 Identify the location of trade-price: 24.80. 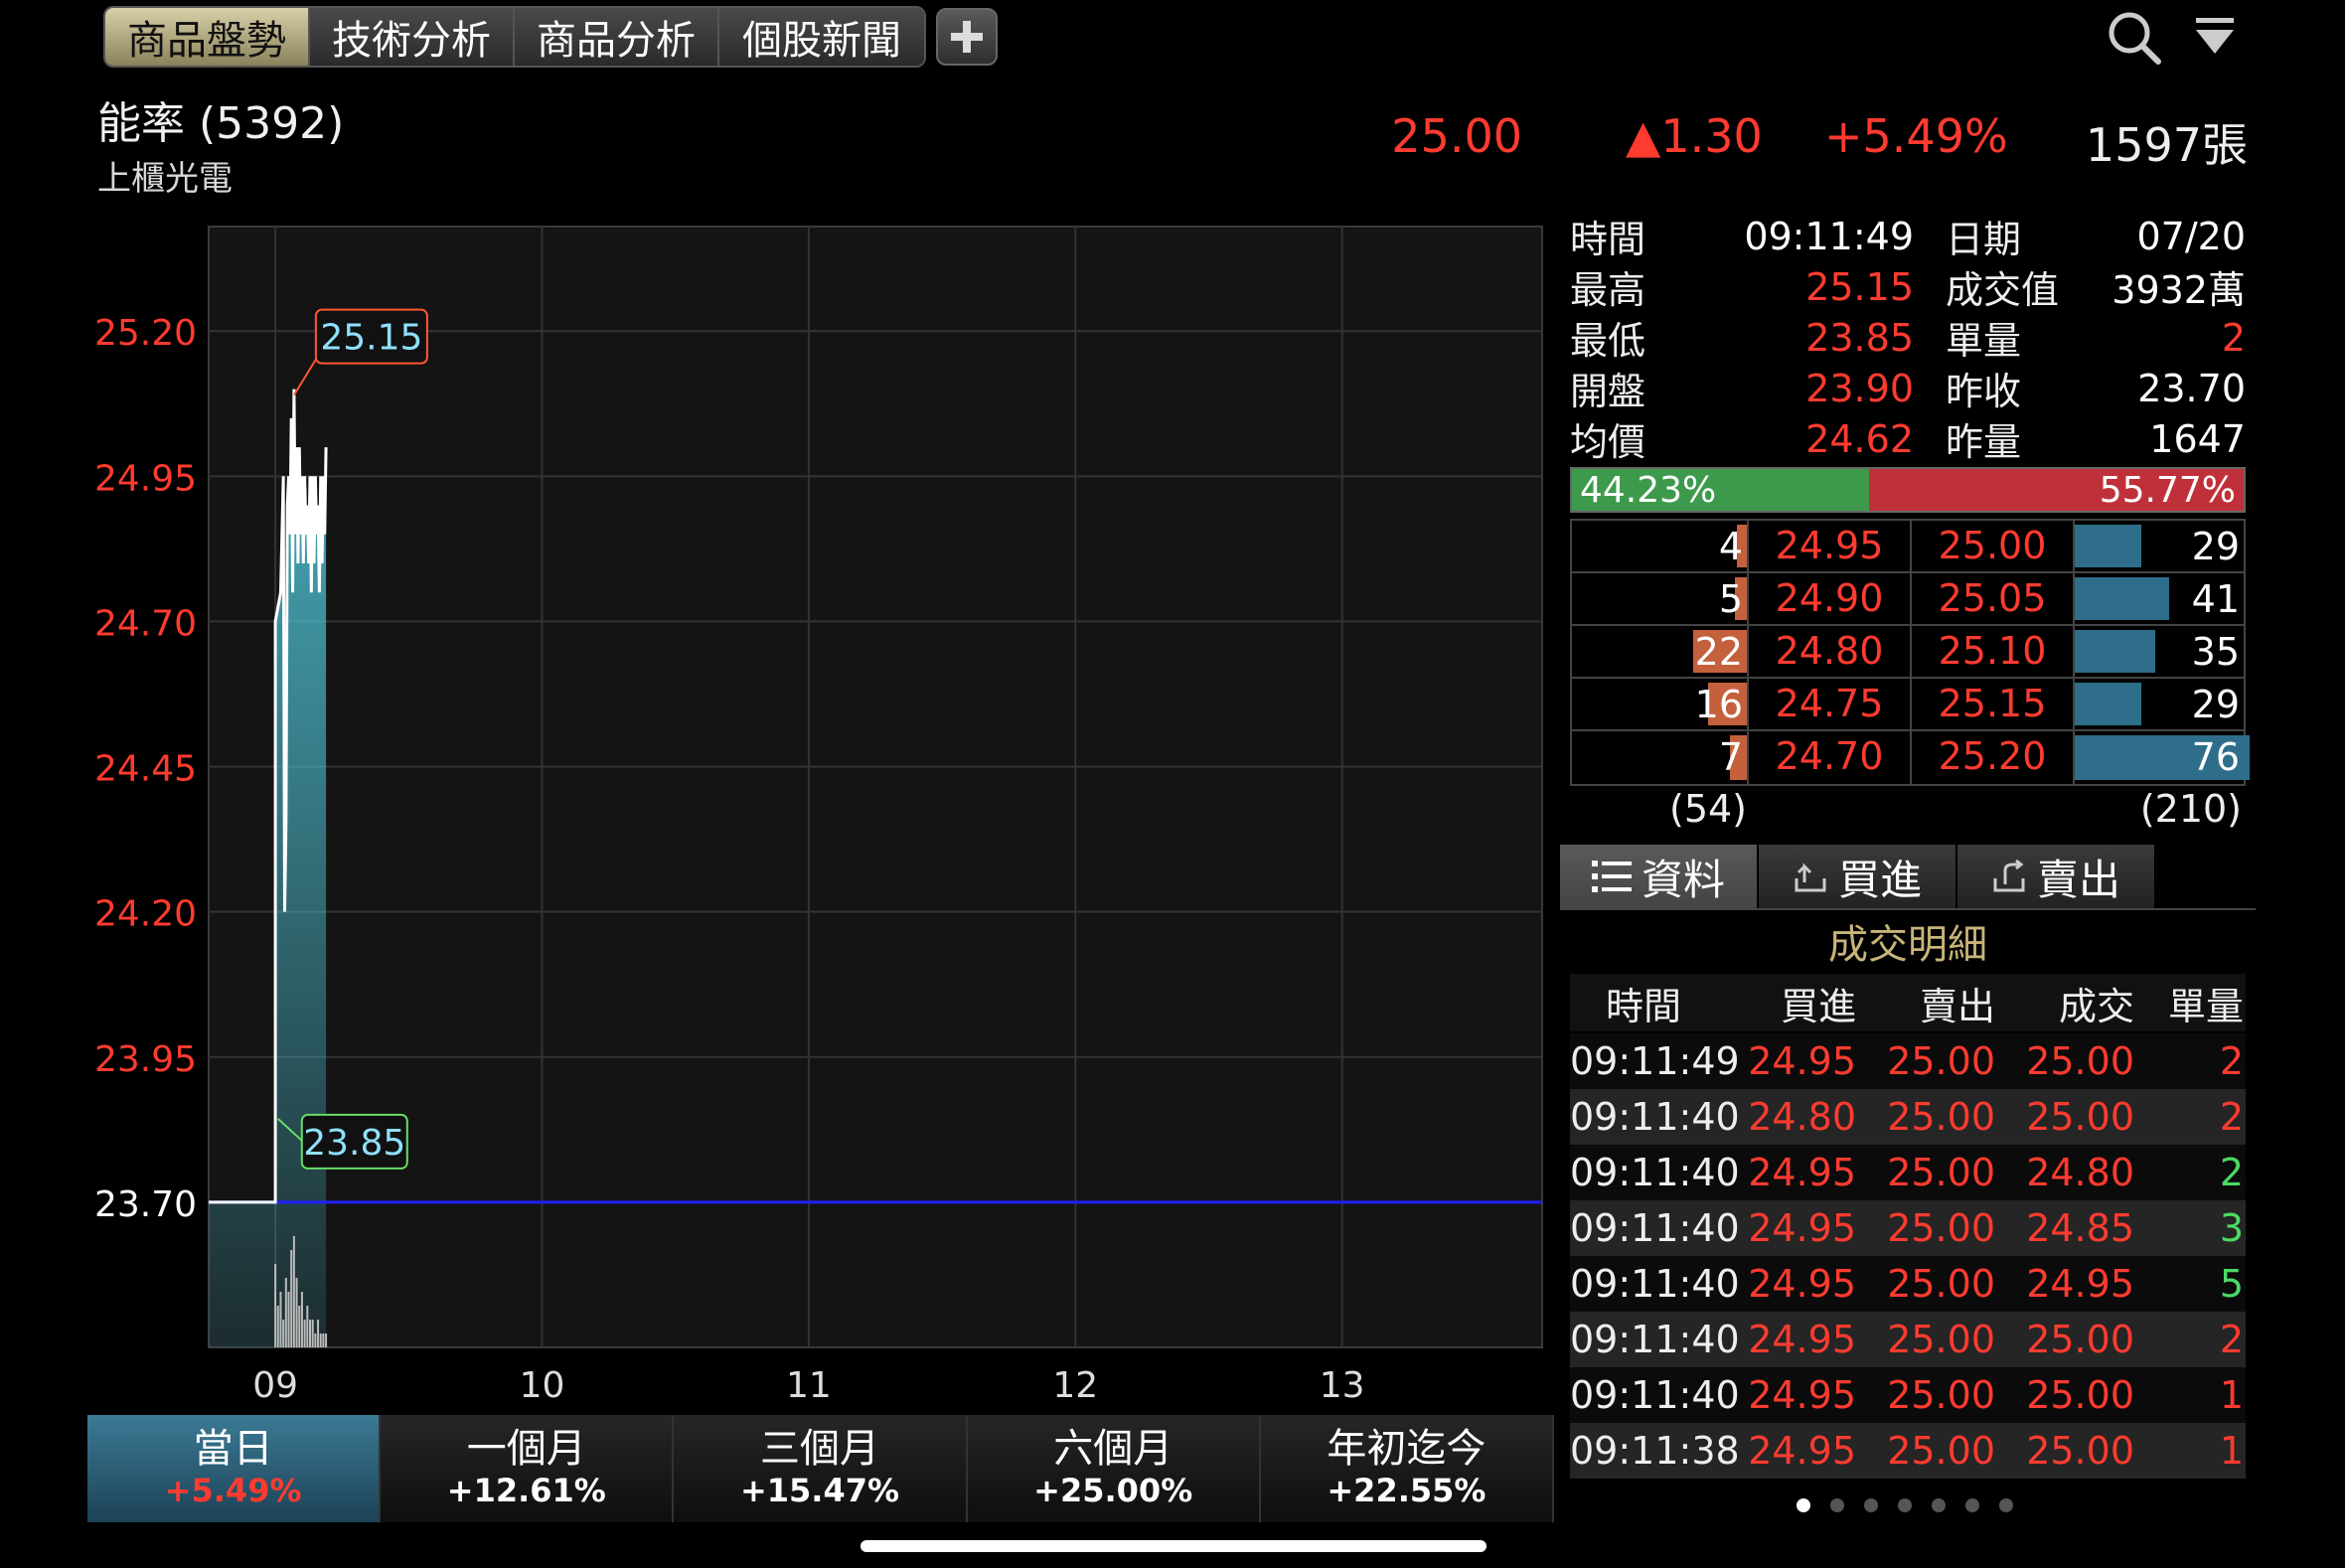
(2080, 1172).